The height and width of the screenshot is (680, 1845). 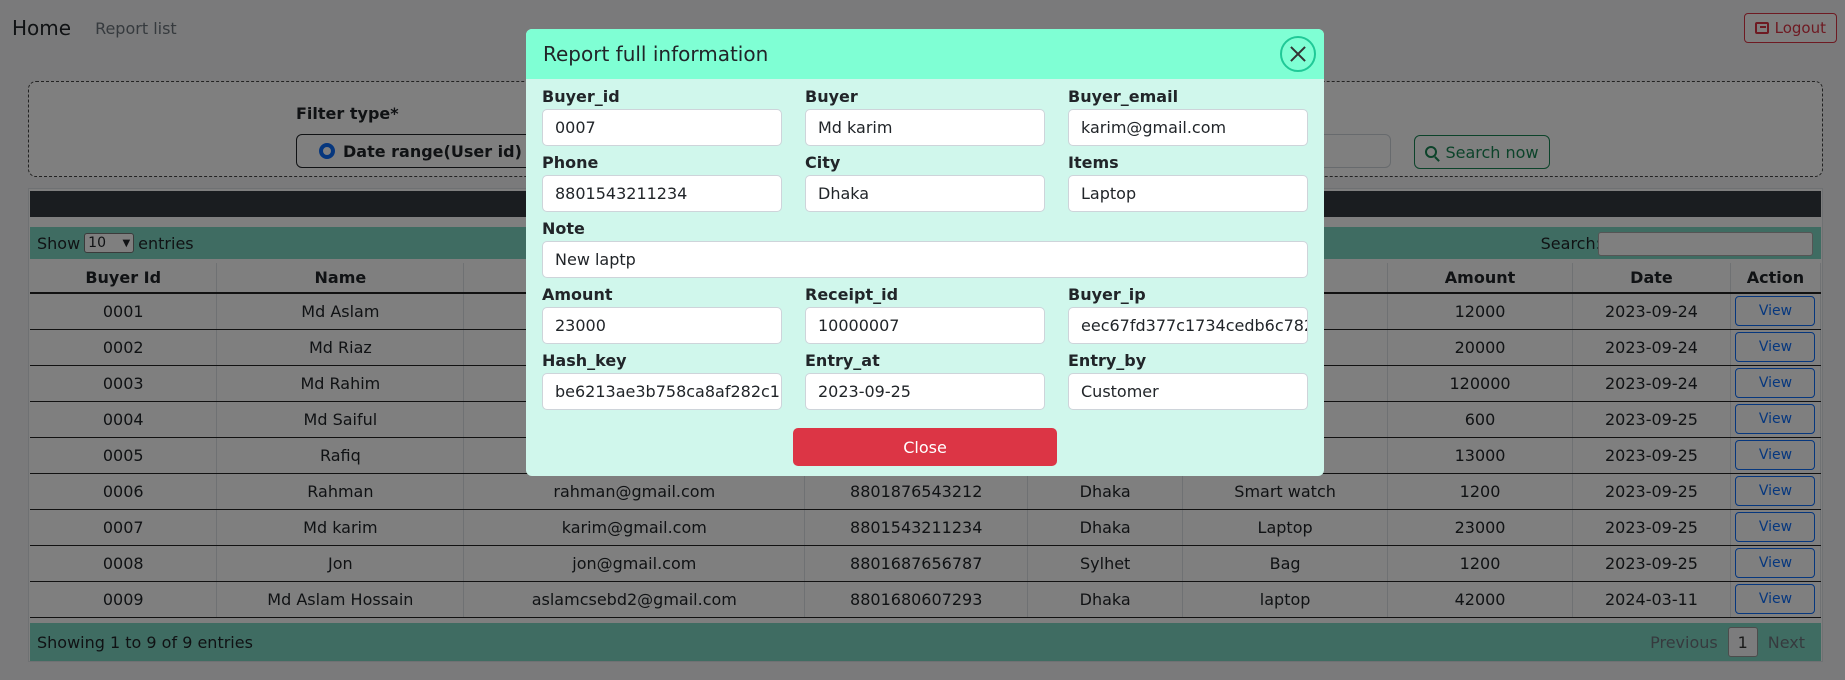 I want to click on buyer-field: Md karim, so click(x=925, y=127).